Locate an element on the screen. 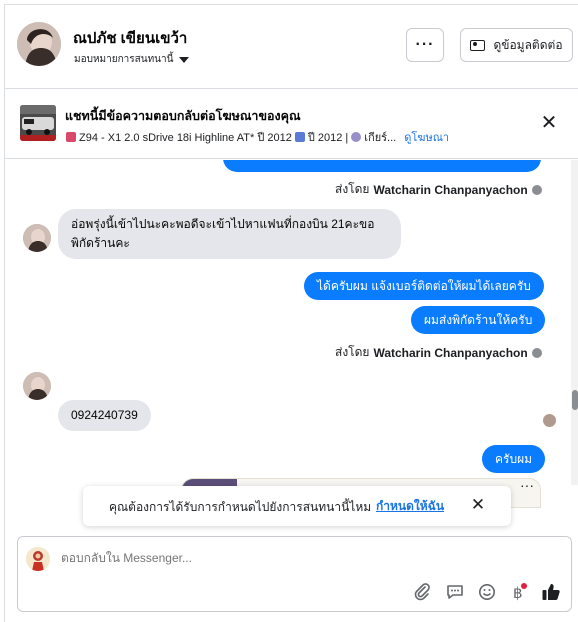 This screenshot has width=578, height=622. ad-details-text-2: ปี 2012 | is located at coordinates (328, 138).